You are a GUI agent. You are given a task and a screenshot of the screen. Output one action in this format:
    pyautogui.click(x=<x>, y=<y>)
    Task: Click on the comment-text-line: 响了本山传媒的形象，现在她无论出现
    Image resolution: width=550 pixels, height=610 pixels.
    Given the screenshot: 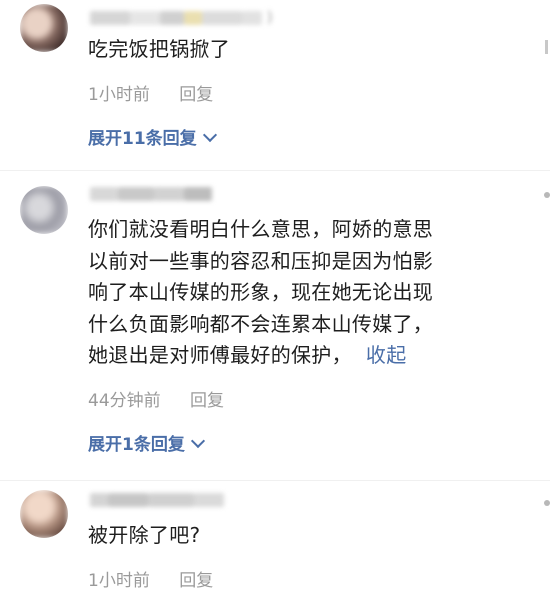 What is the action you would take?
    pyautogui.click(x=261, y=292)
    